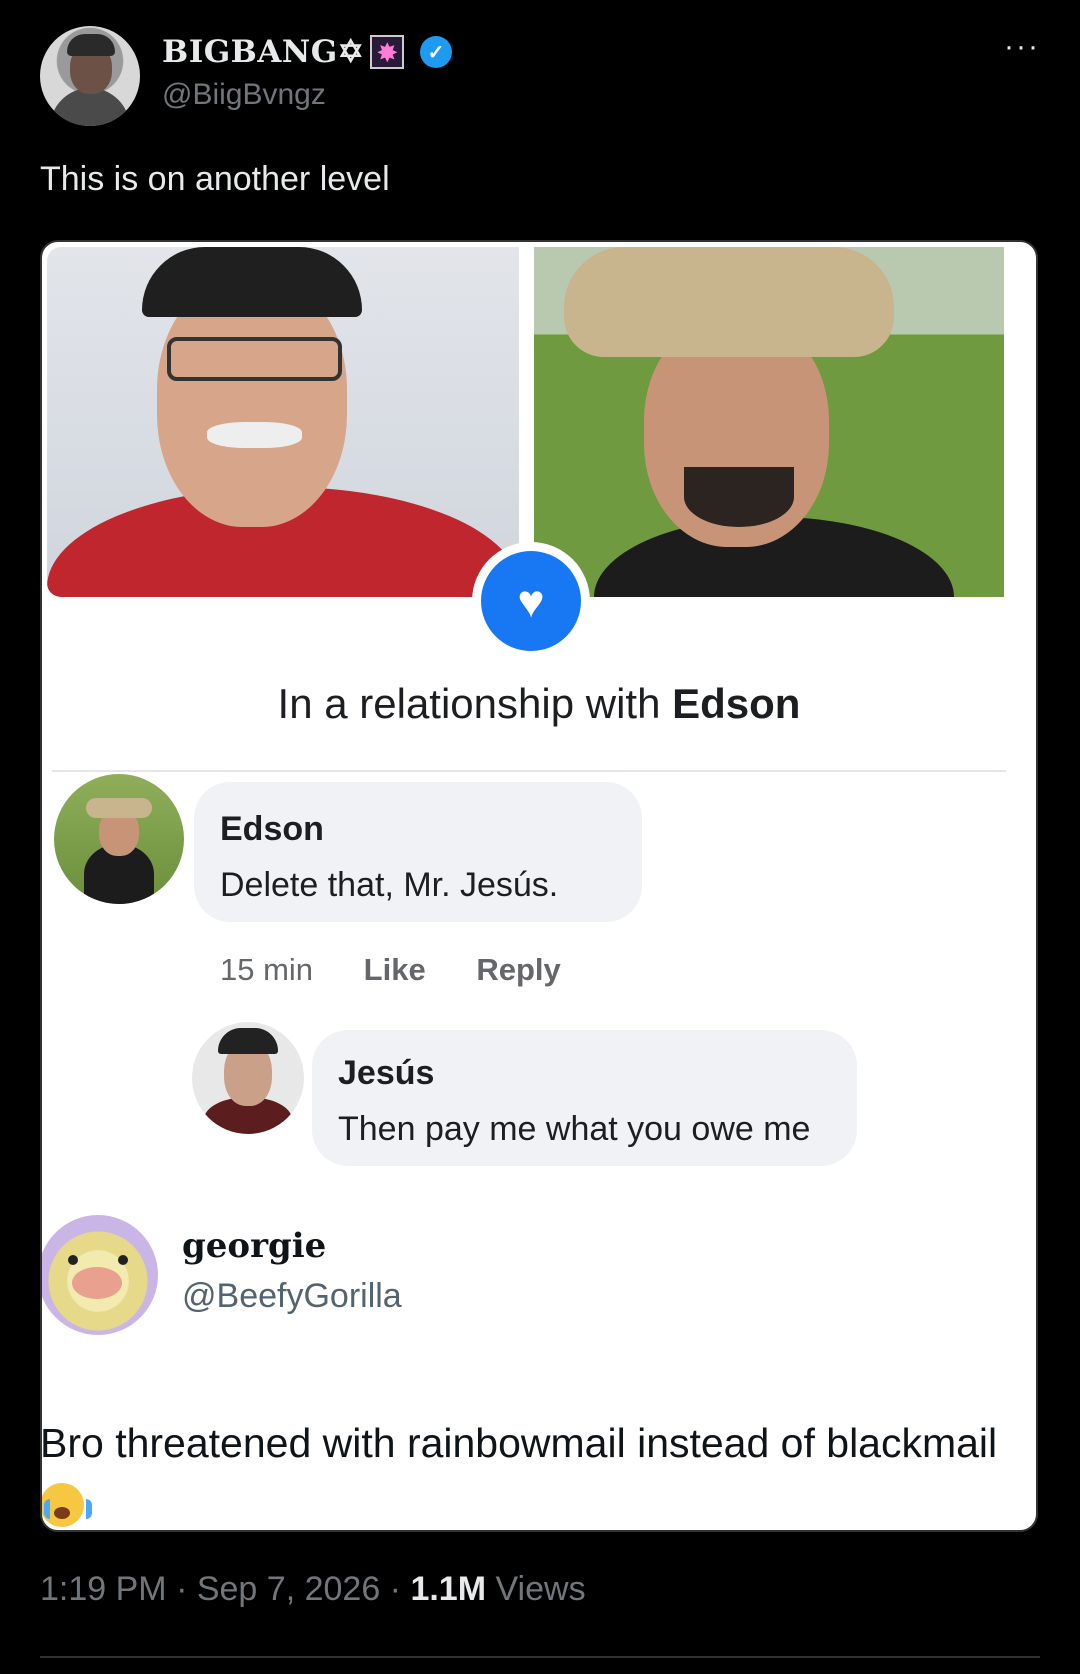 The image size is (1080, 1674). Describe the element at coordinates (215, 179) in the screenshot. I see `tweet-text: This is on another level` at that location.